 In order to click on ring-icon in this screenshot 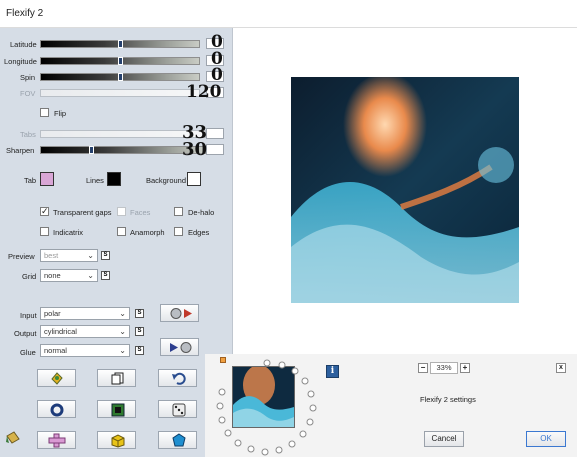, I will do `click(57, 410)`.